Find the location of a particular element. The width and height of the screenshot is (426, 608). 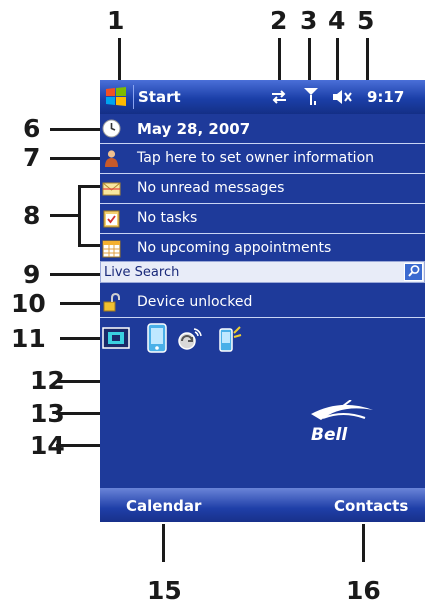

callout-8: 8 is located at coordinates (32, 215).